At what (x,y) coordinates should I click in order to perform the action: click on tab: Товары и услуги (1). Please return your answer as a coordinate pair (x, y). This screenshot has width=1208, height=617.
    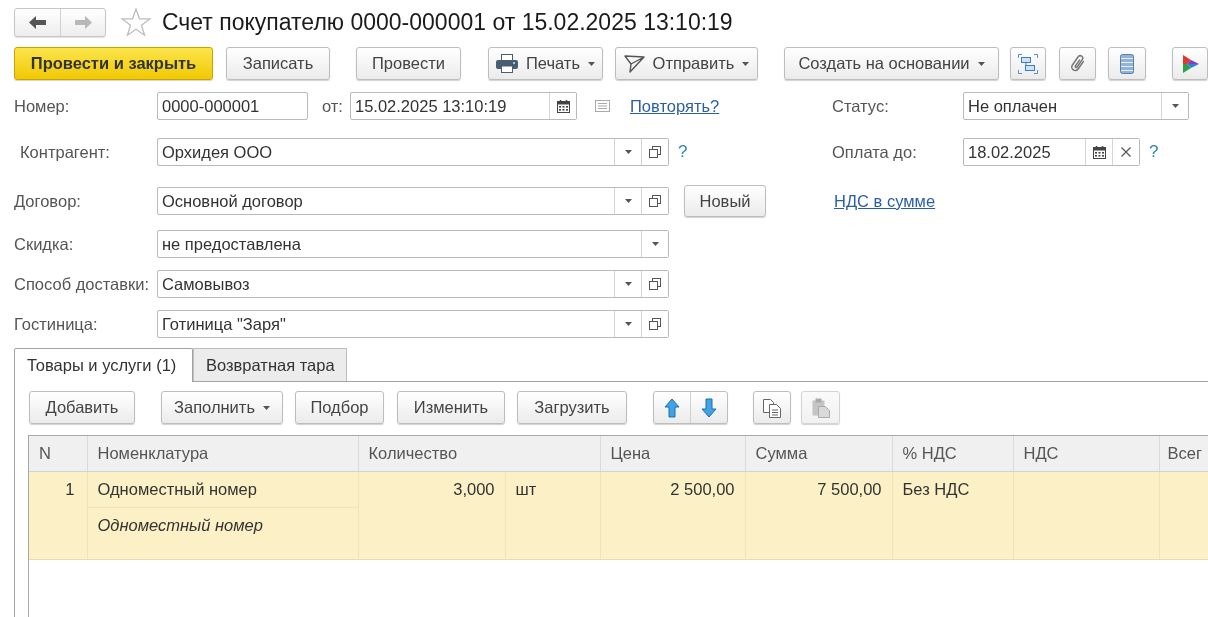
    Looking at the image, I should click on (103, 365).